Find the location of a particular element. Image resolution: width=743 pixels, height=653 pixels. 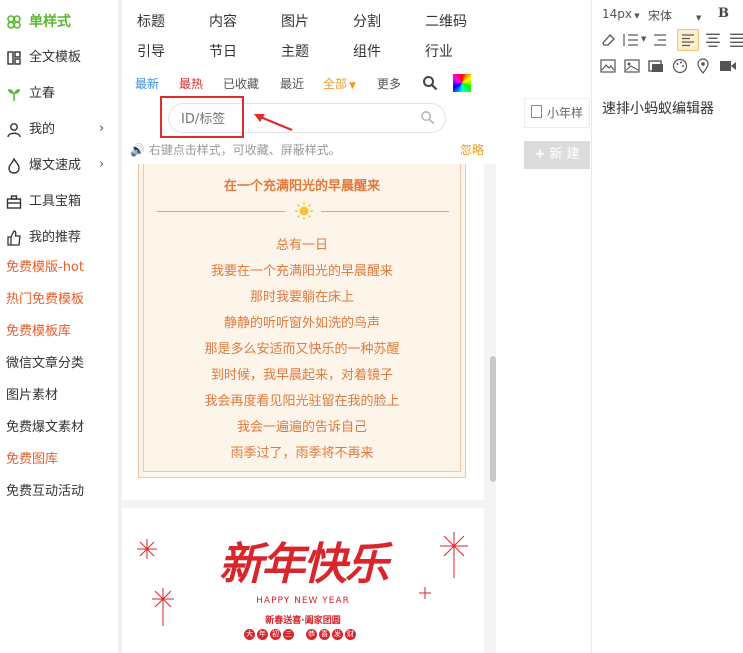

sidebar-item-hot-free-template: 热门免费模板 is located at coordinates (45, 300).